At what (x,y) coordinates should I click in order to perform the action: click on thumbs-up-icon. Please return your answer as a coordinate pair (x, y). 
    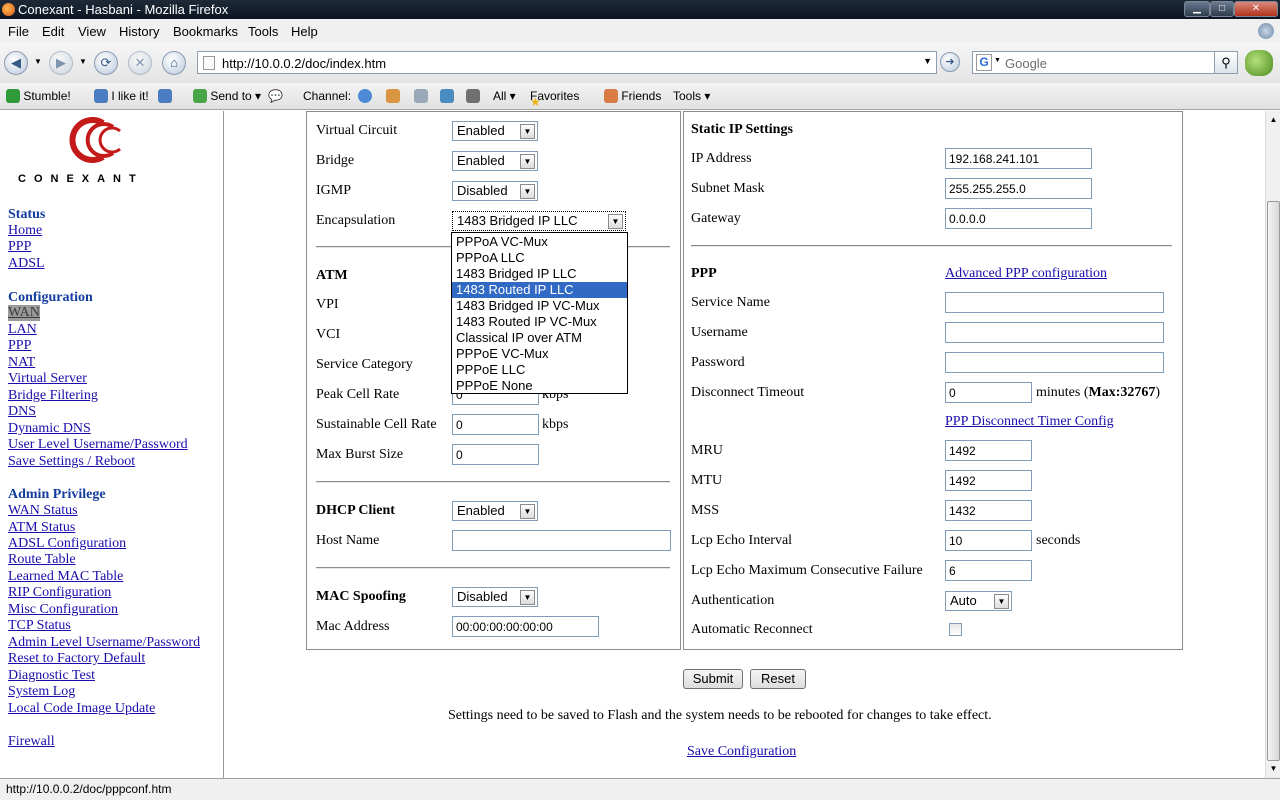
    Looking at the image, I should click on (101, 96).